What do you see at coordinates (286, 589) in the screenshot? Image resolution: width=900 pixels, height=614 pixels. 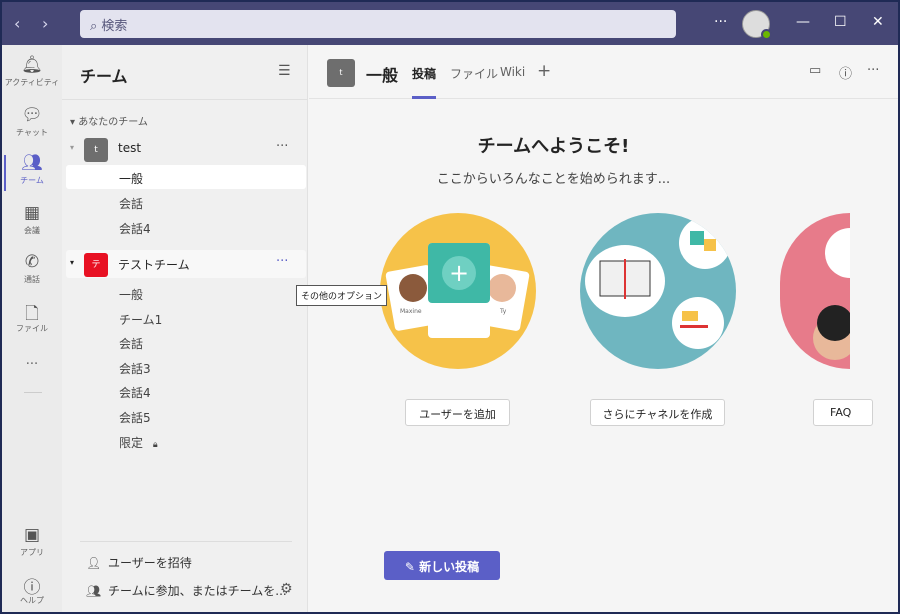 I see `gear-icon: ⚙` at bounding box center [286, 589].